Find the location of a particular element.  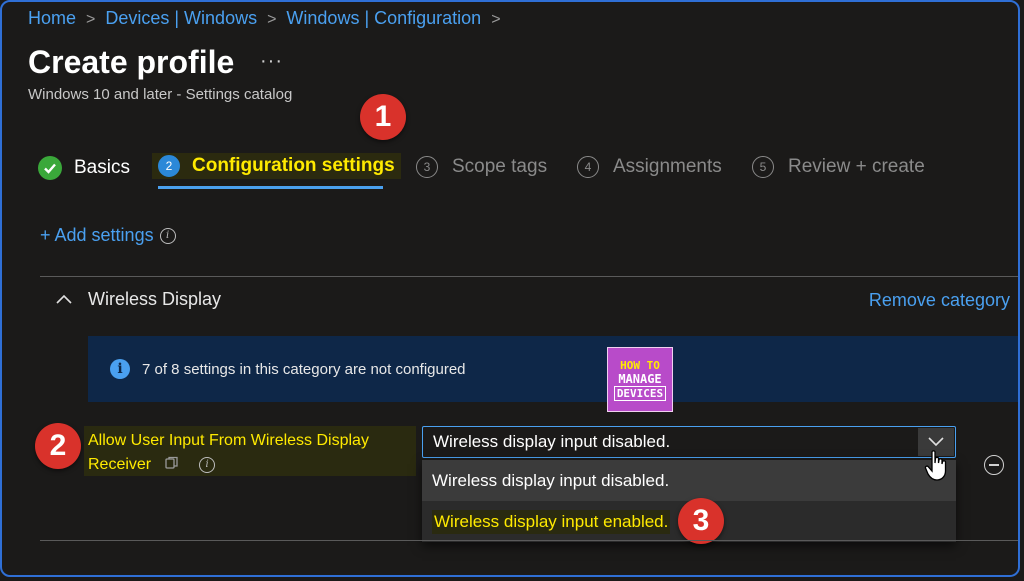

dropdown-option-disabled: Wireless display input disabled. is located at coordinates (689, 480).